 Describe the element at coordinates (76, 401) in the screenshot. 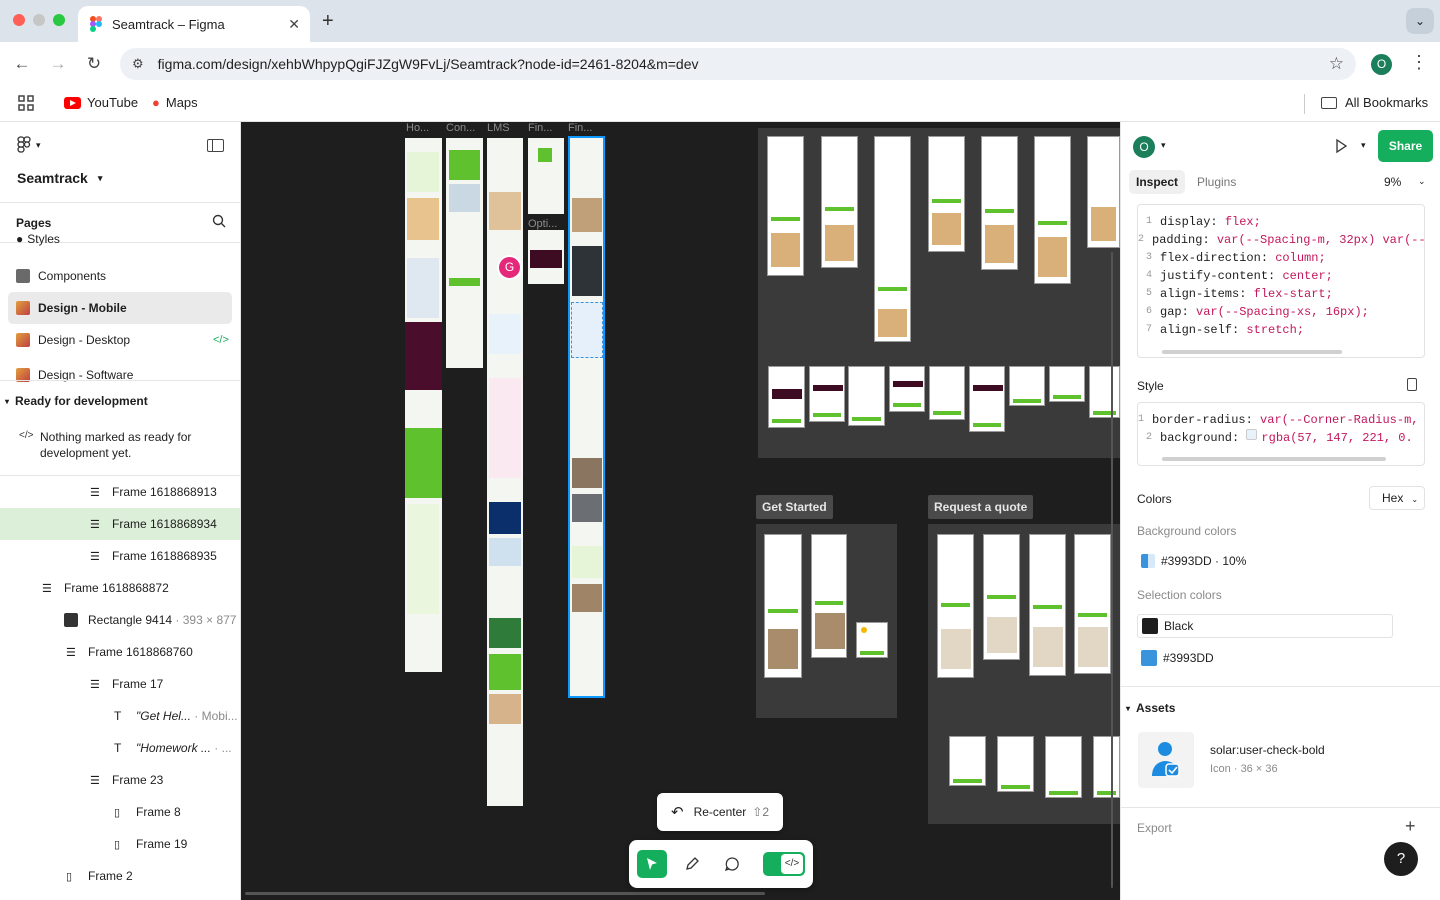

I see `ready-for-dev-heading: ▾ Ready for development` at that location.